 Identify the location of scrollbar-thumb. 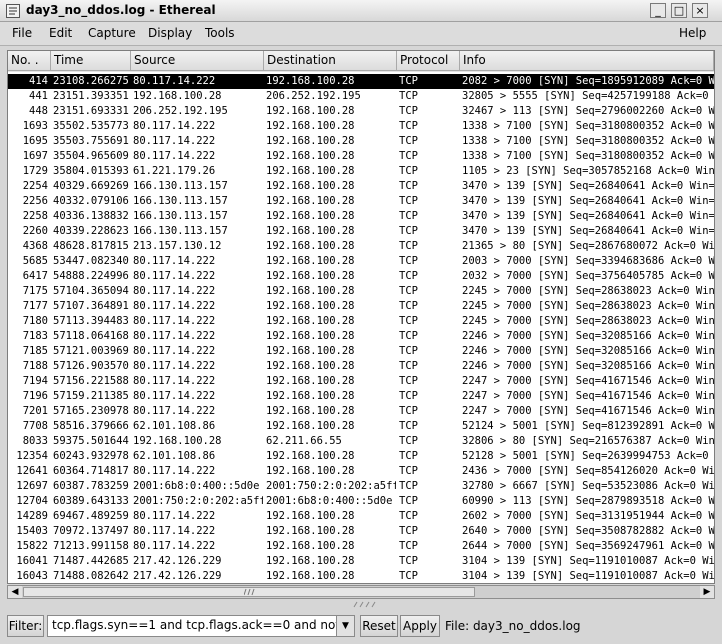
(249, 592).